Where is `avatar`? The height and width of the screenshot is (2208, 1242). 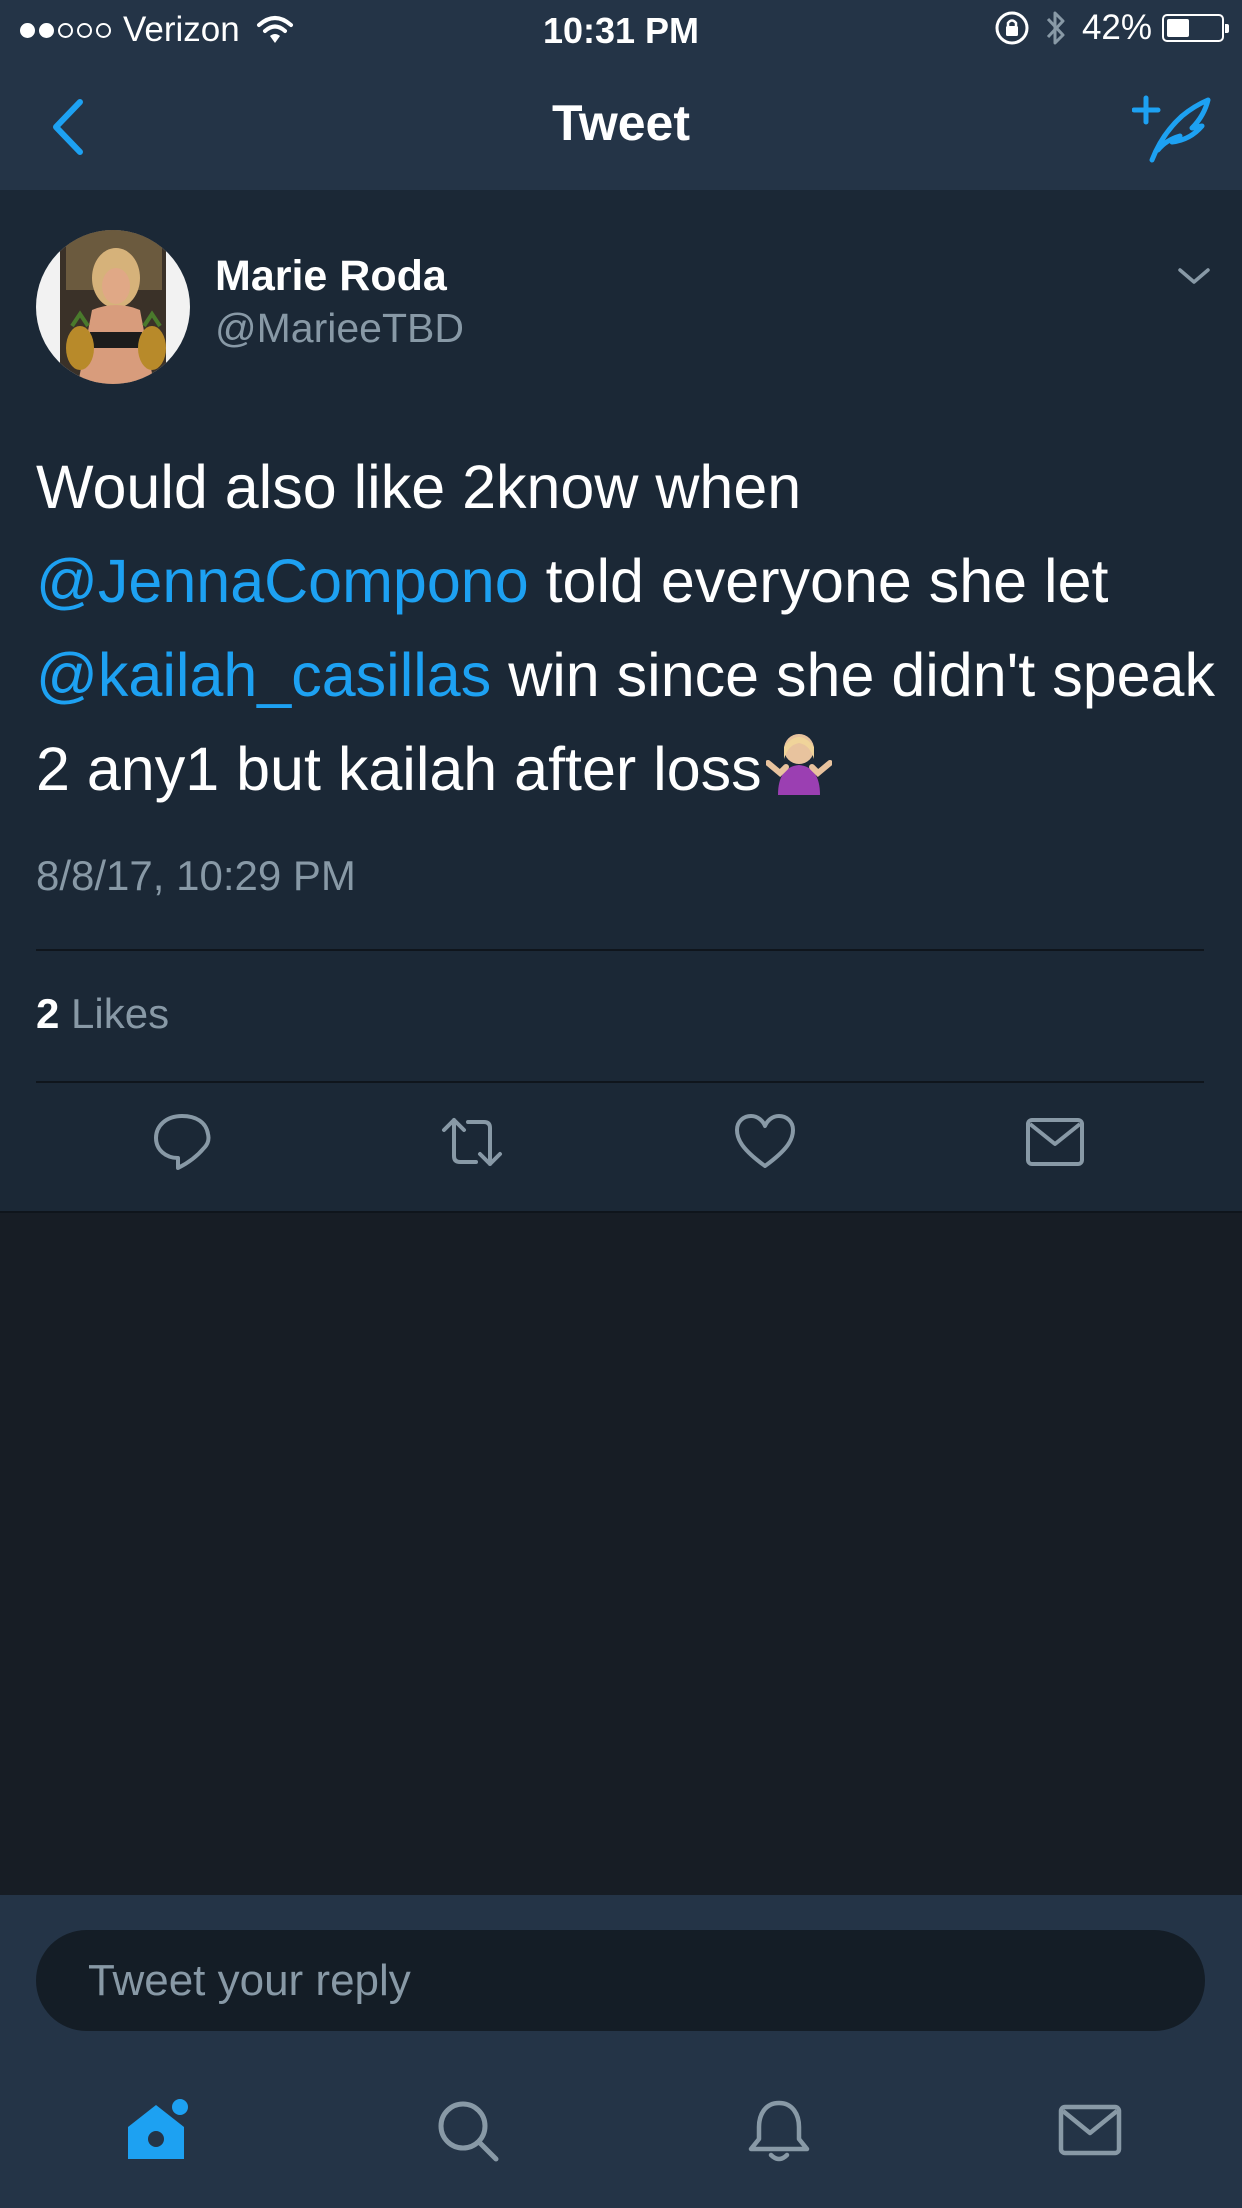
avatar is located at coordinates (113, 307).